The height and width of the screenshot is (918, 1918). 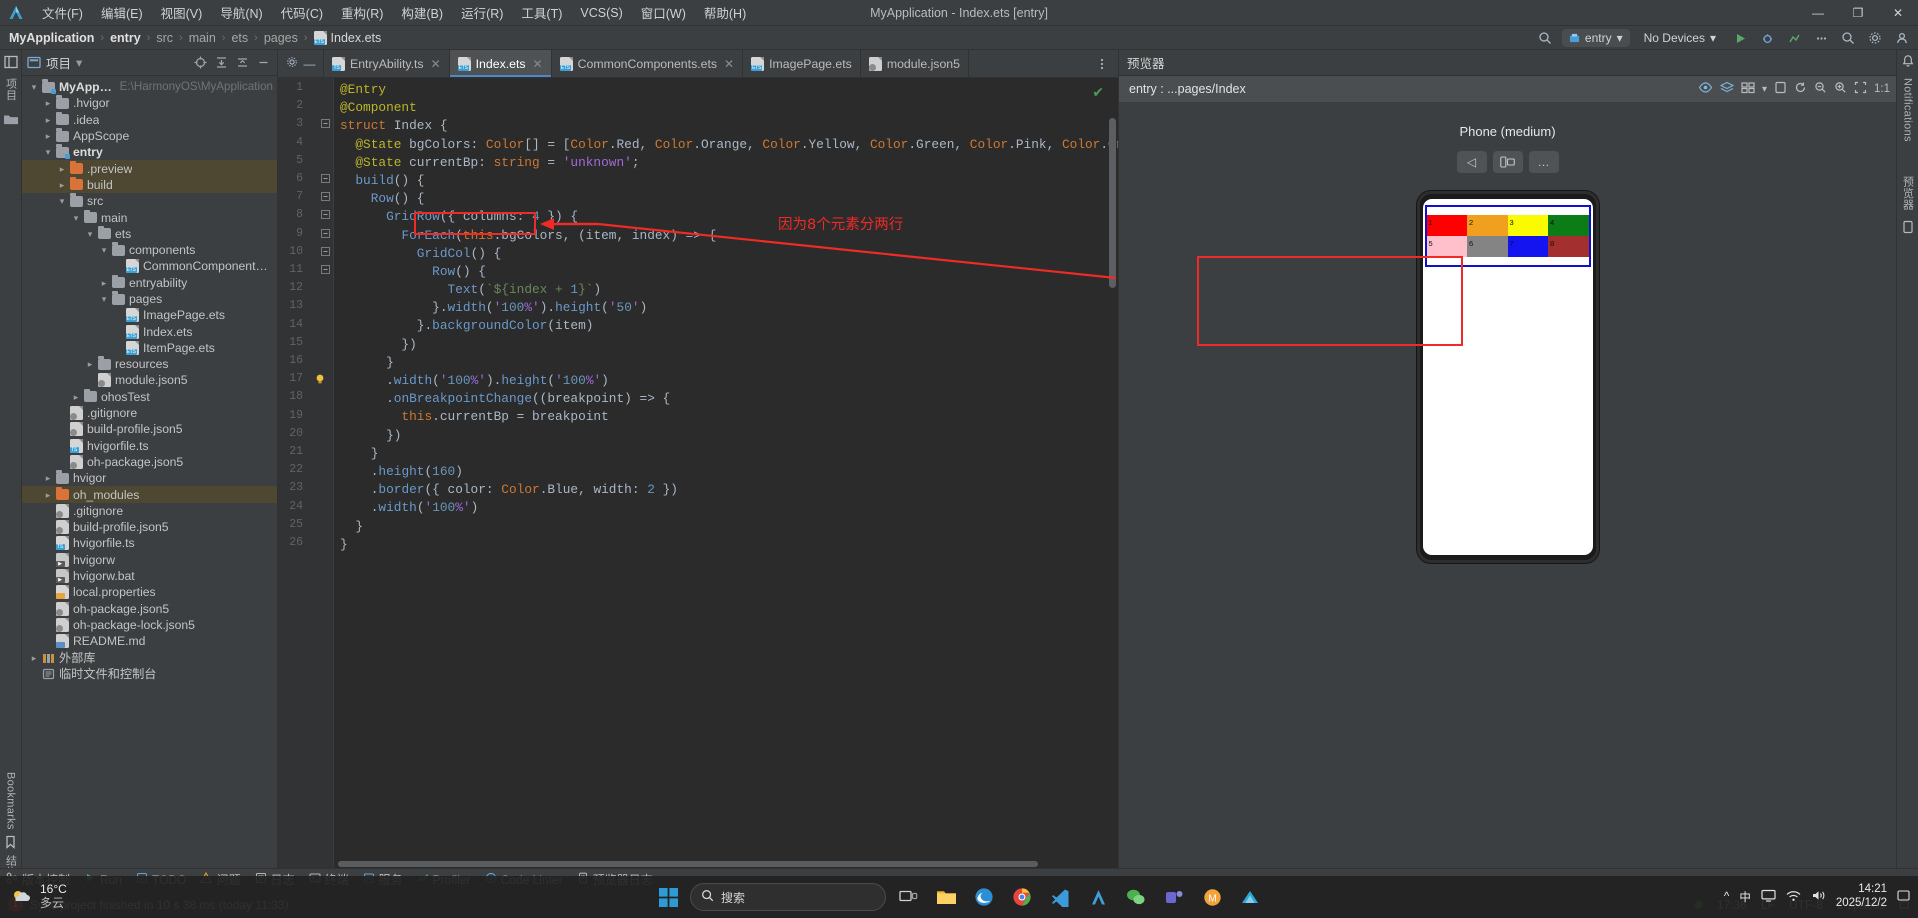 I want to click on breadcrumb-item-ets: ets, so click(x=239, y=38).